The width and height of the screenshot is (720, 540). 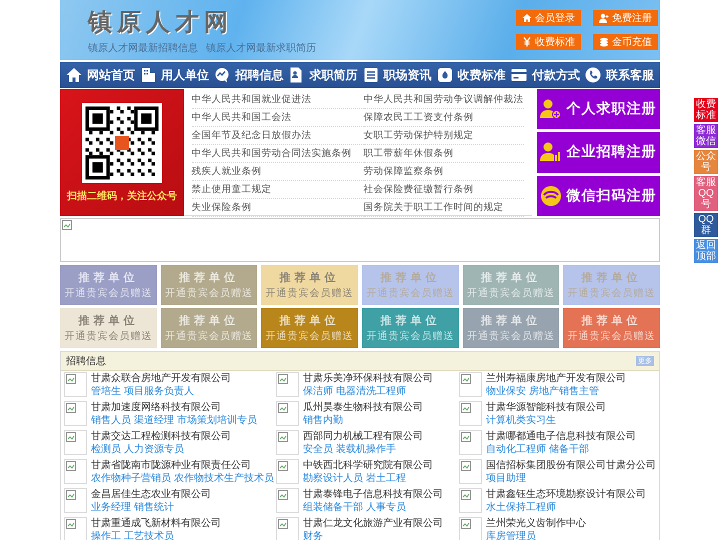 I want to click on user-icon, so click(x=604, y=18).